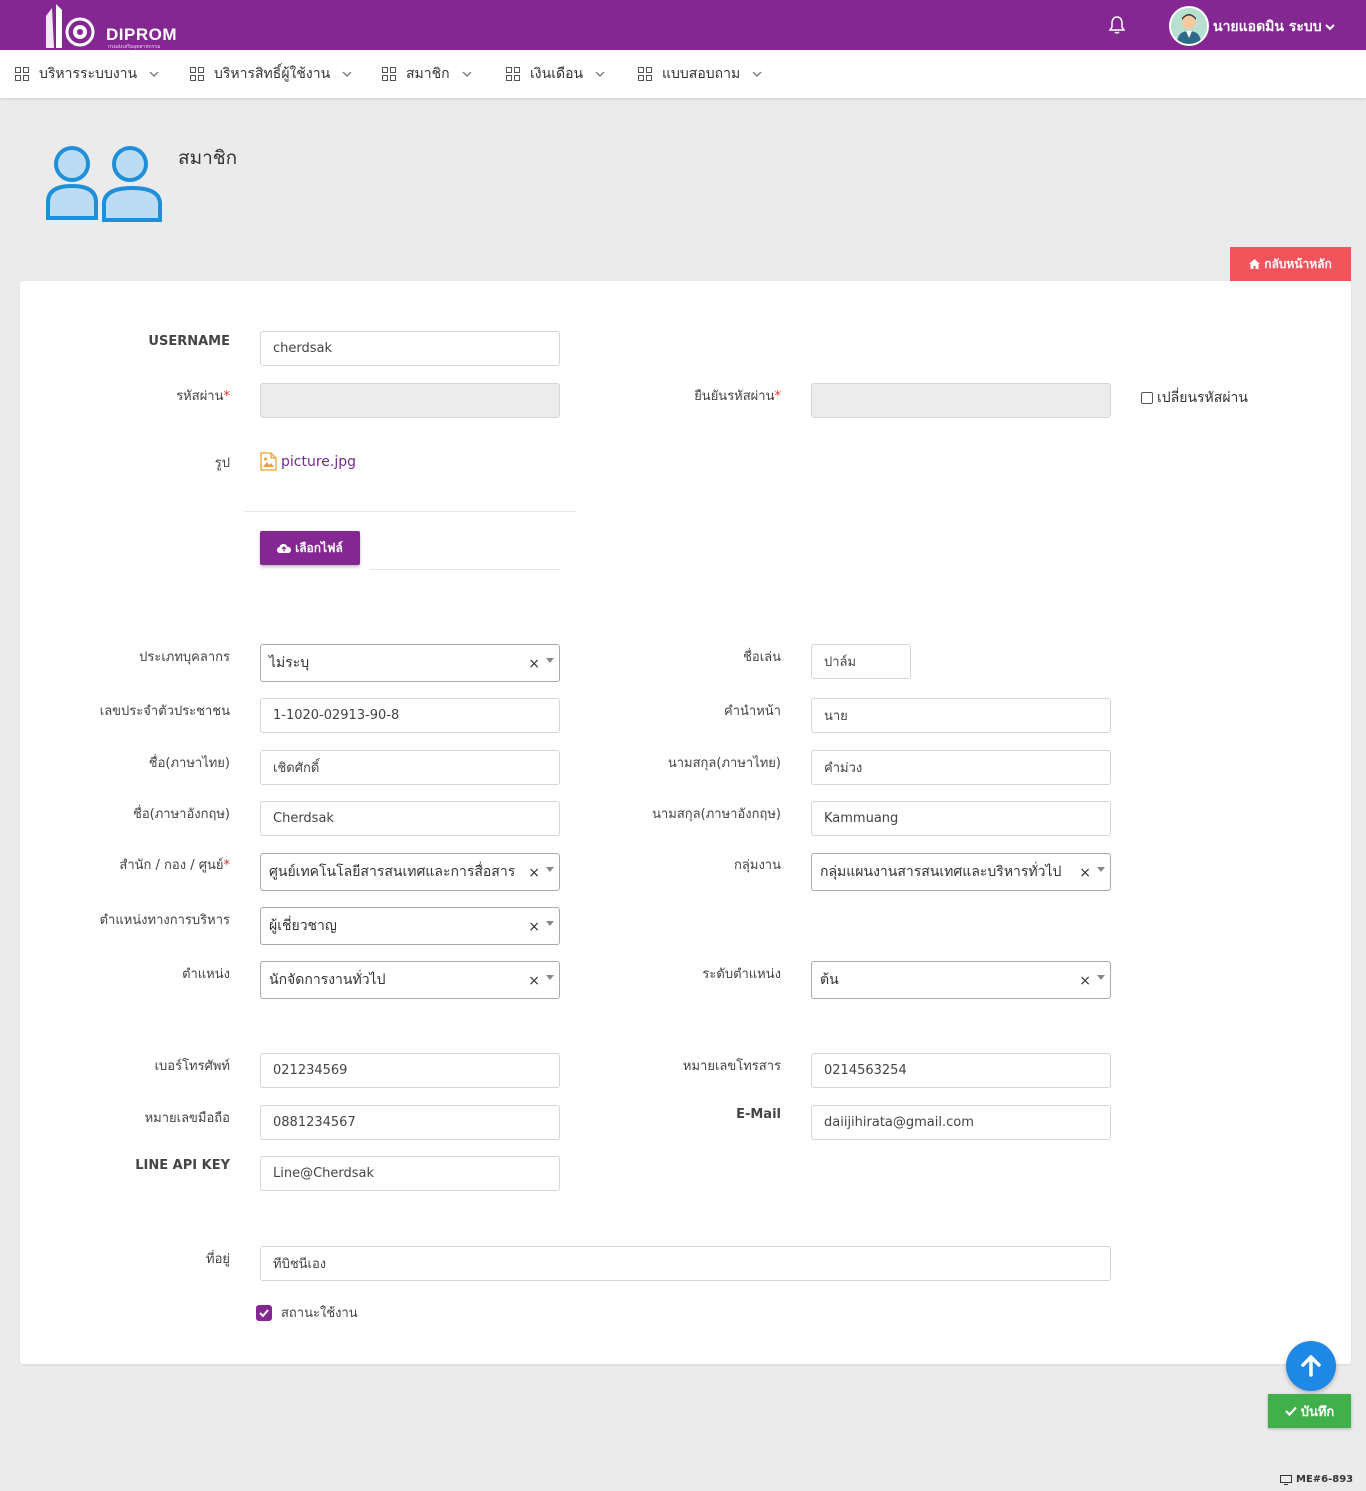 The height and width of the screenshot is (1491, 1366). I want to click on password-label: รหัสผ่าน*, so click(203, 396).